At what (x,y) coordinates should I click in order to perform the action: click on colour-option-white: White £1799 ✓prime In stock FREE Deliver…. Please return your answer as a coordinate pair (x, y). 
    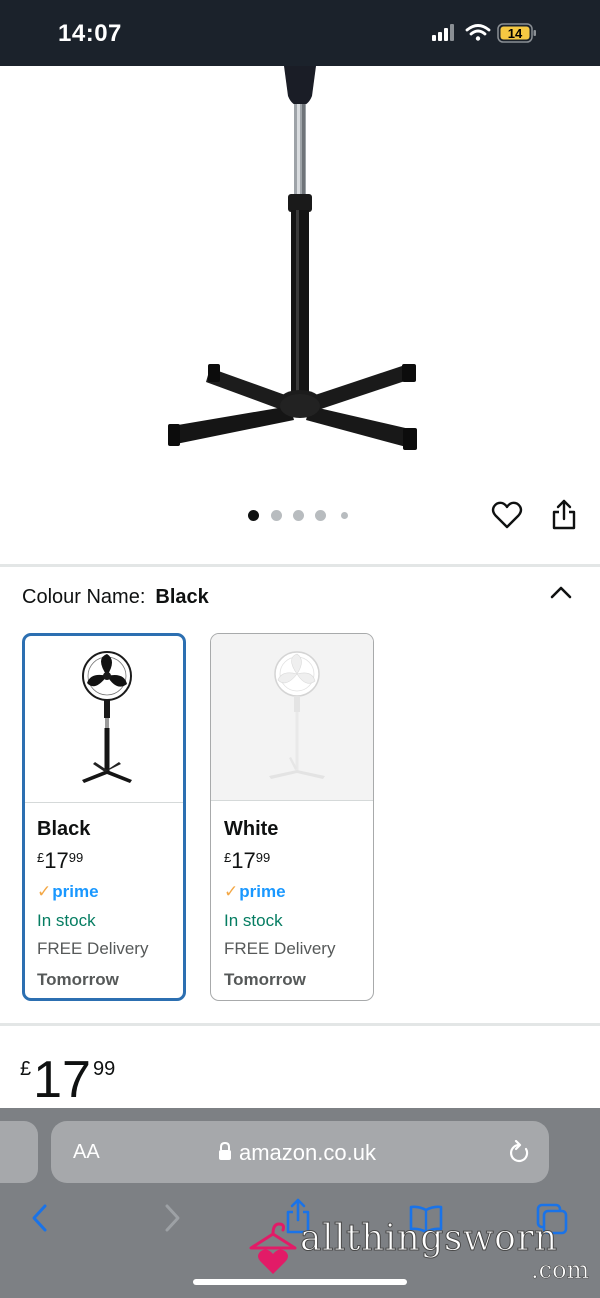
    Looking at the image, I should click on (292, 817).